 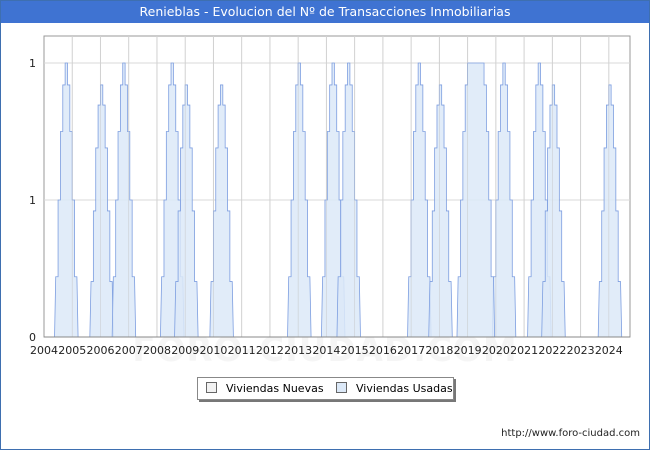 I want to click on x-tick-label: 2004, so click(x=44, y=350).